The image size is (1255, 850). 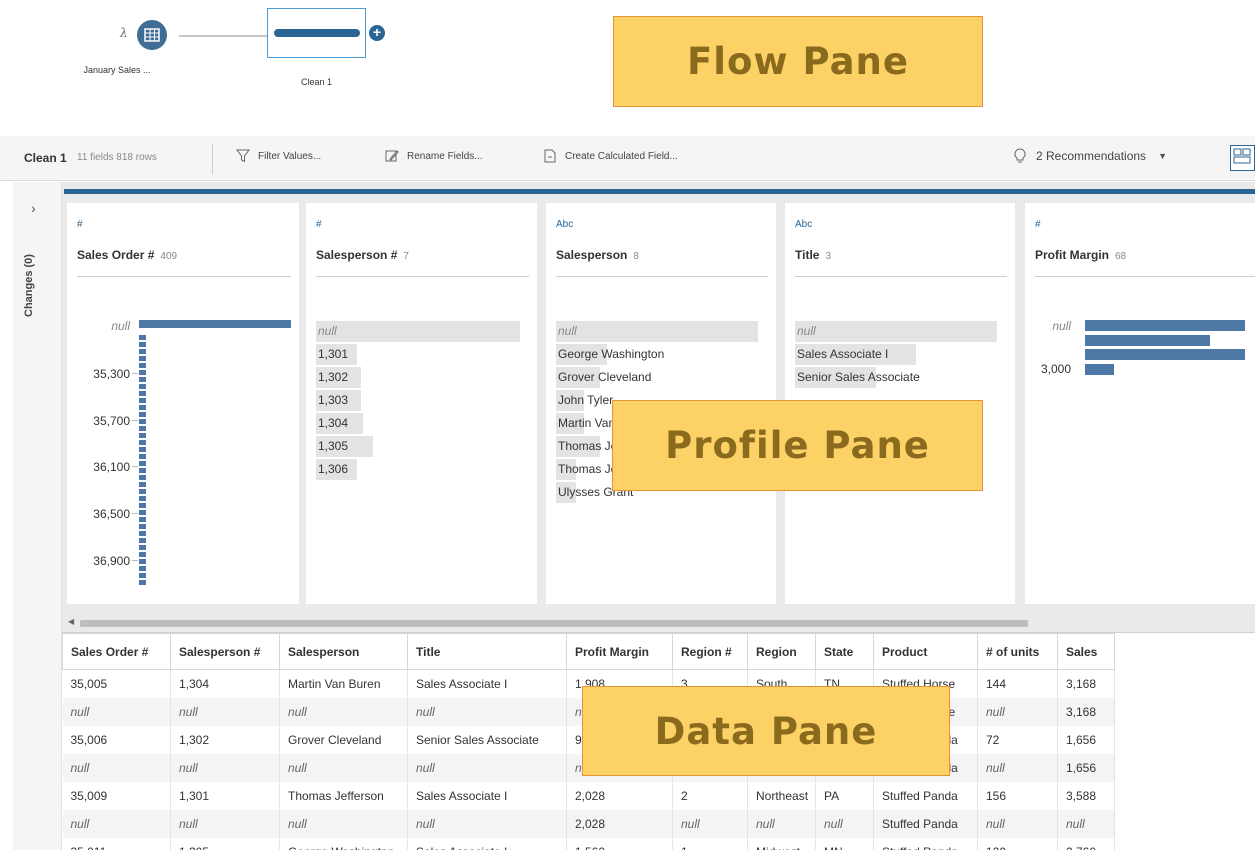 What do you see at coordinates (813, 255) in the screenshot?
I see `field-name: Title 3` at bounding box center [813, 255].